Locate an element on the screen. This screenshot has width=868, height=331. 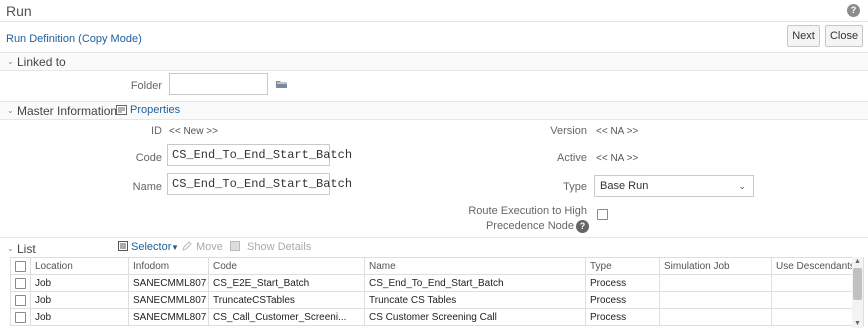
folder-browse-icon is located at coordinates (282, 84).